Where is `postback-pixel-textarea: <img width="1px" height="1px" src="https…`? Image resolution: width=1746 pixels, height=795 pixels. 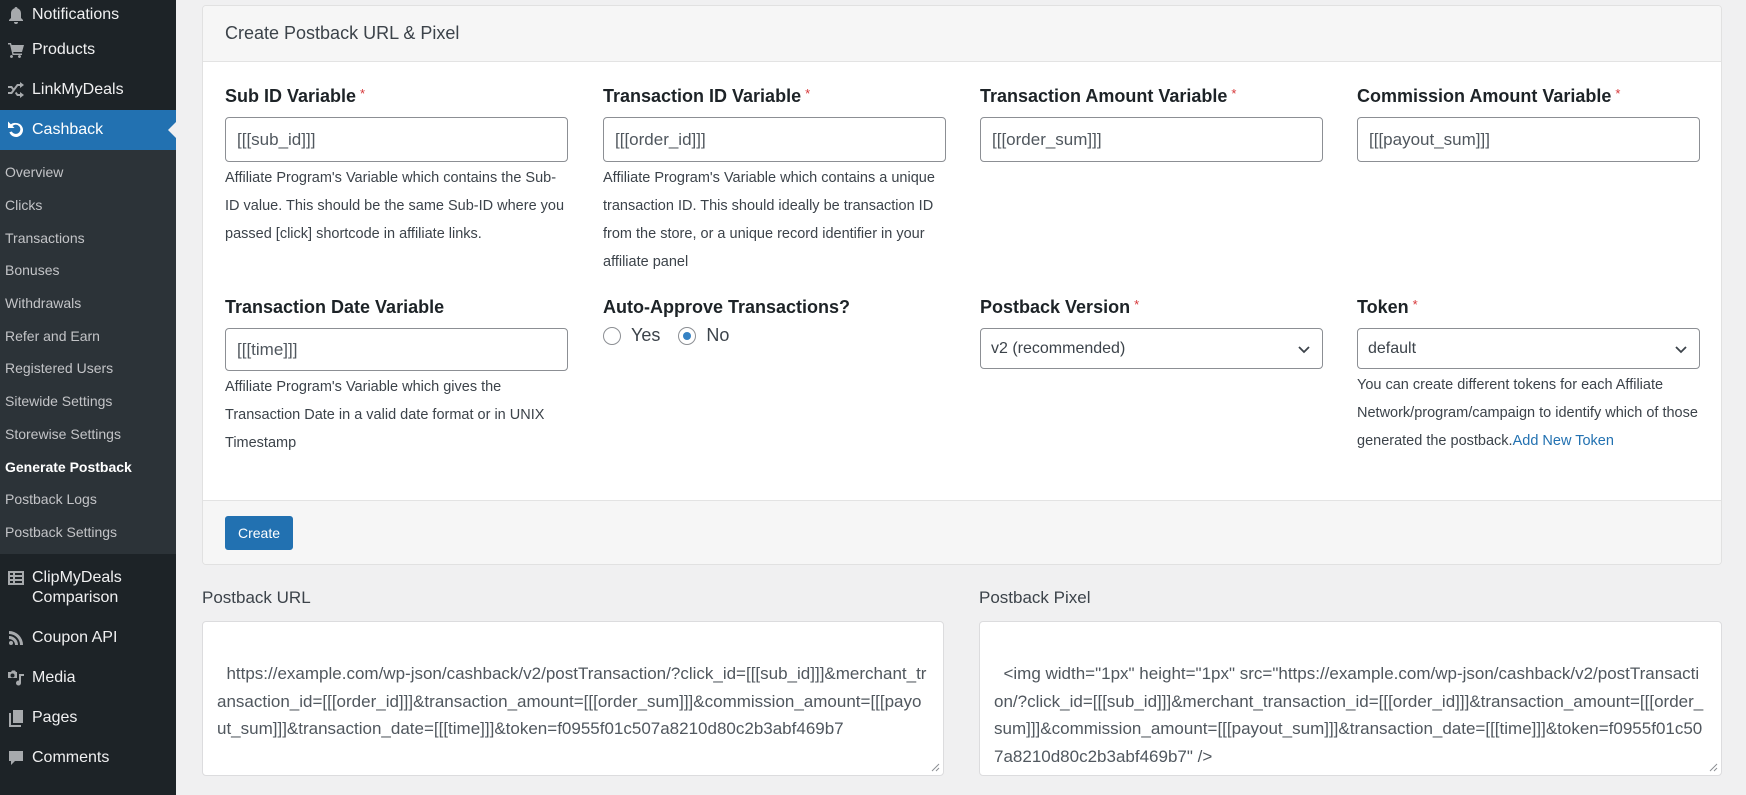
postback-pixel-textarea: <img width="1px" height="1px" src="https… is located at coordinates (1350, 698).